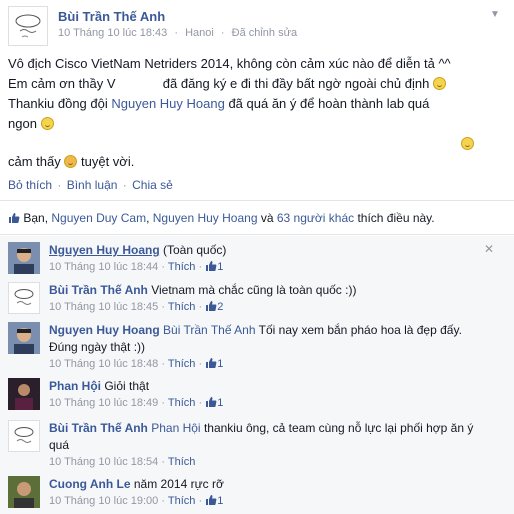 The height and width of the screenshot is (514, 514). I want to click on tagged-user: Nguyen Huy Hoang, so click(167, 103).